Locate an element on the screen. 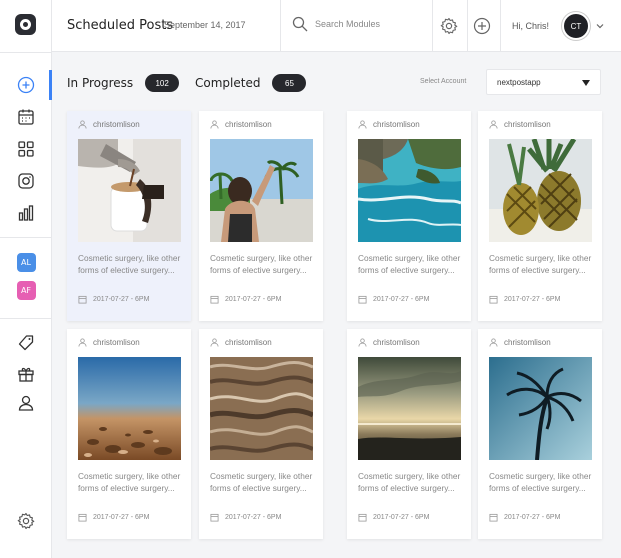 This screenshot has width=621, height=558. header-date: September 14, 2017 is located at coordinates (205, 25).